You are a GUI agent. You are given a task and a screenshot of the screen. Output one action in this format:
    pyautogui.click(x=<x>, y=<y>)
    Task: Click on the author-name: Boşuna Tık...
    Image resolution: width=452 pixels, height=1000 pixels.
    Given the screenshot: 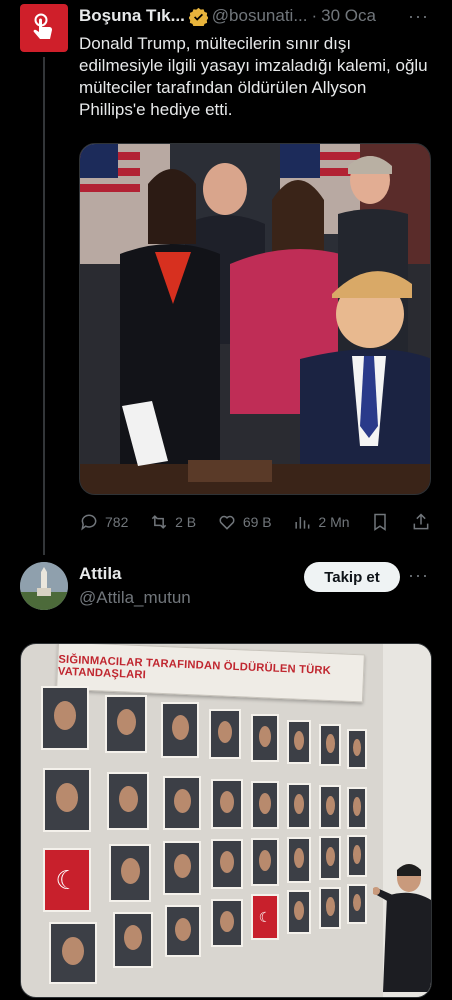 What is the action you would take?
    pyautogui.click(x=132, y=16)
    